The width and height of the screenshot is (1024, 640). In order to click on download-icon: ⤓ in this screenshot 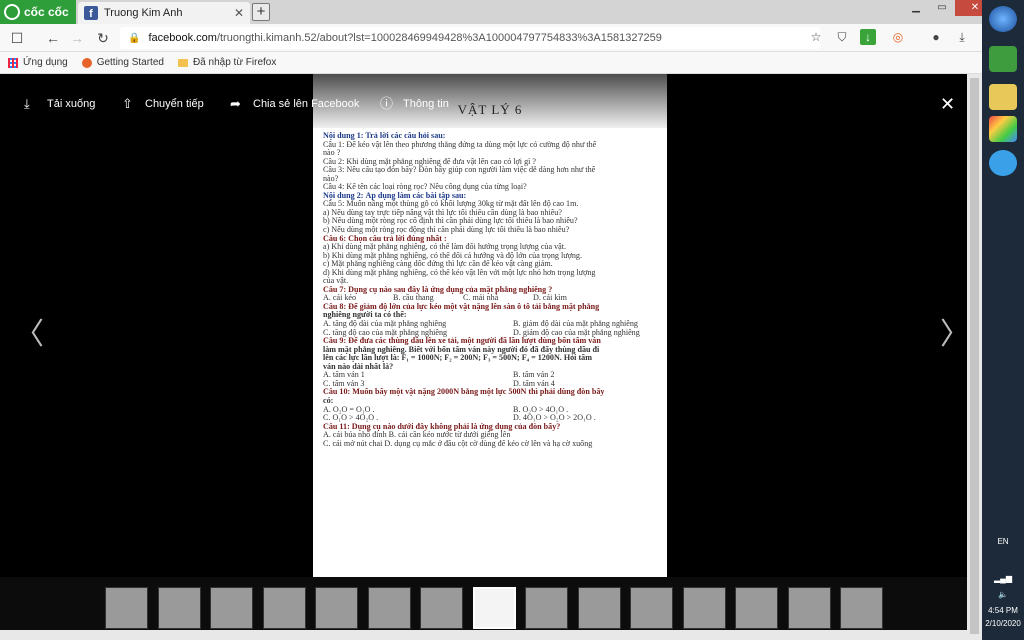, I will do `click(27, 103)`.